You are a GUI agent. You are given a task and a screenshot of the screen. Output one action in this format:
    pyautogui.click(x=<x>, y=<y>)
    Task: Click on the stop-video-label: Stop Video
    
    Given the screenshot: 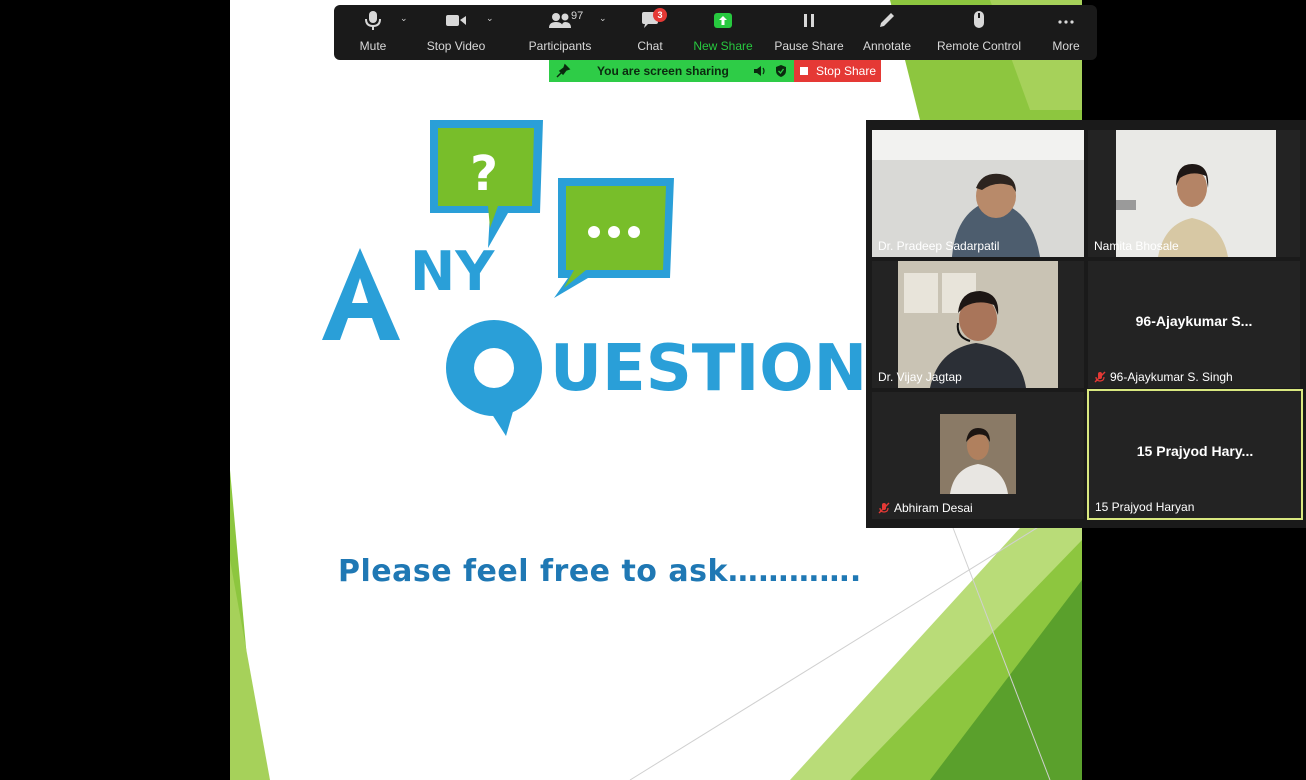 What is the action you would take?
    pyautogui.click(x=456, y=46)
    